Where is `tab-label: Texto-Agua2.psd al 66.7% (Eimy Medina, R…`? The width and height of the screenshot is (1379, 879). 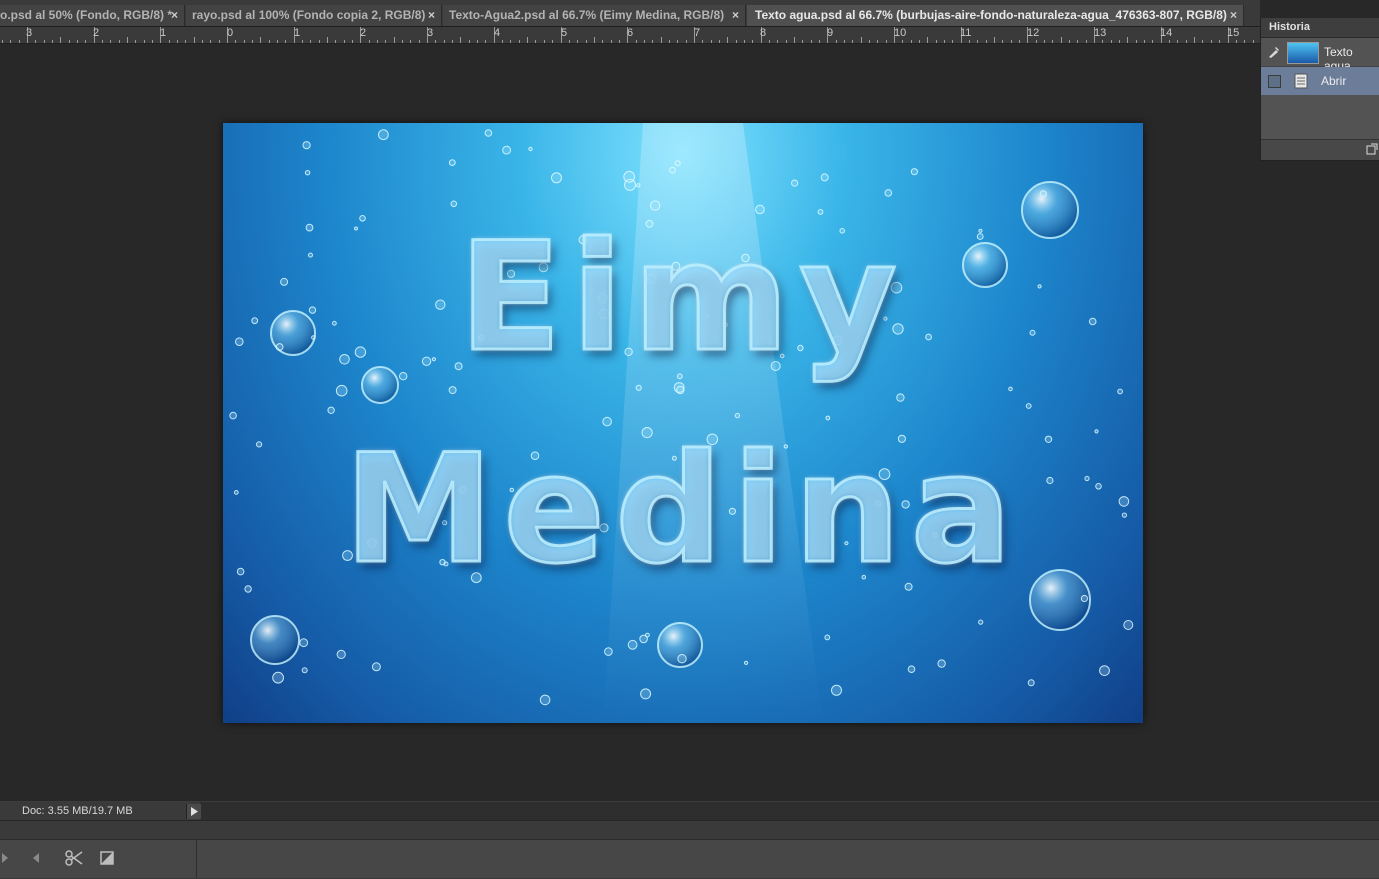
tab-label: Texto-Agua2.psd al 66.7% (Eimy Medina, R… is located at coordinates (587, 15).